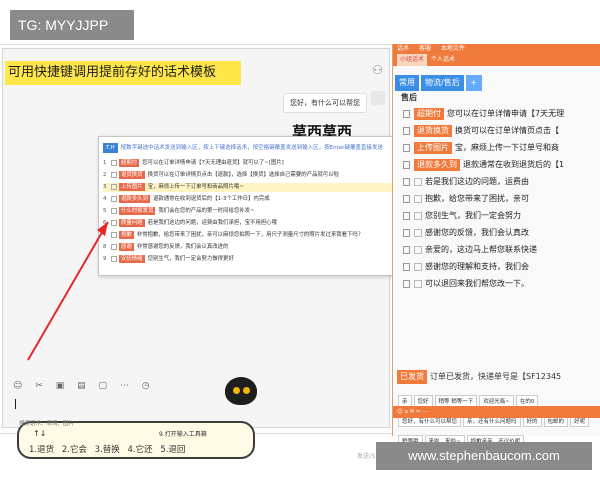 The width and height of the screenshot is (600, 480). Describe the element at coordinates (195, 187) in the screenshot. I see `popup-row-text: 宝，麻烦上传一下订单号和商品照片哦~` at that location.